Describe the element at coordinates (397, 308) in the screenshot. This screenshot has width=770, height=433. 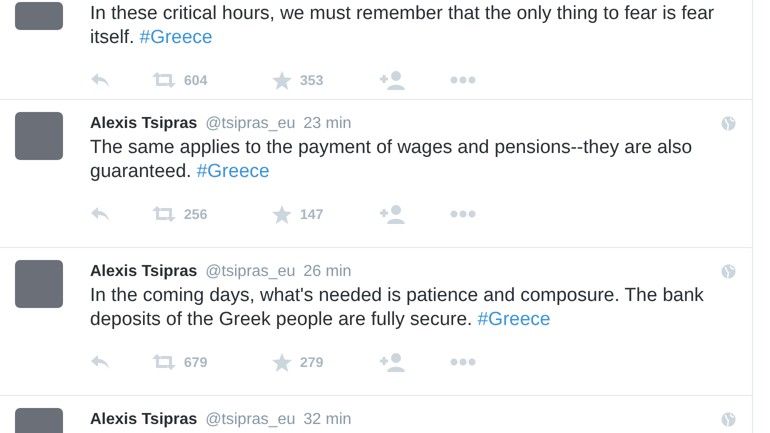
I see `tweet-text: In the coming days, what's needed is patience and composure. The bank deposits of the Greek people are fully secure. #Greece` at that location.